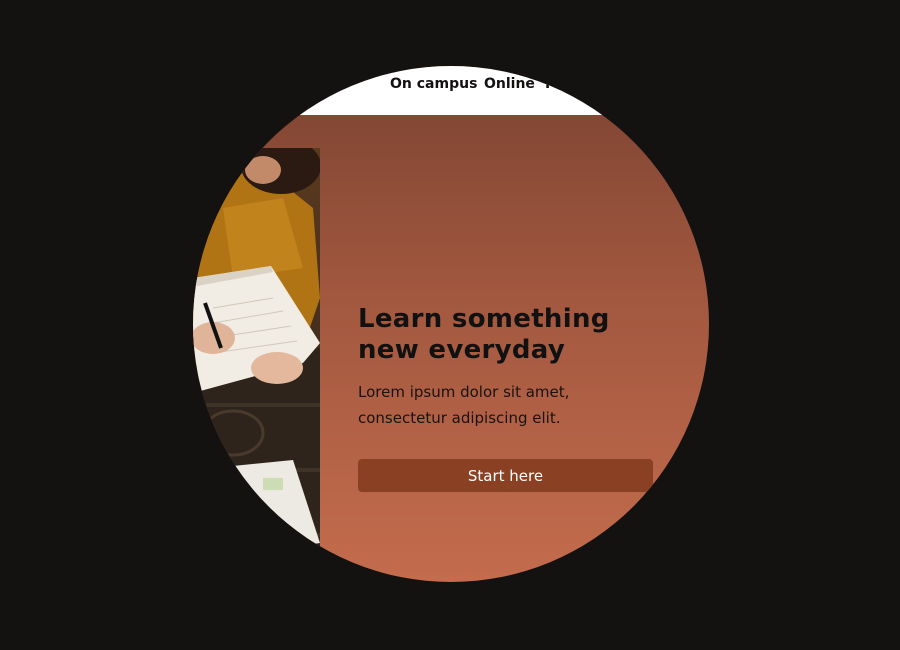  Describe the element at coordinates (505, 475) in the screenshot. I see `start-here-button: Start here` at that location.